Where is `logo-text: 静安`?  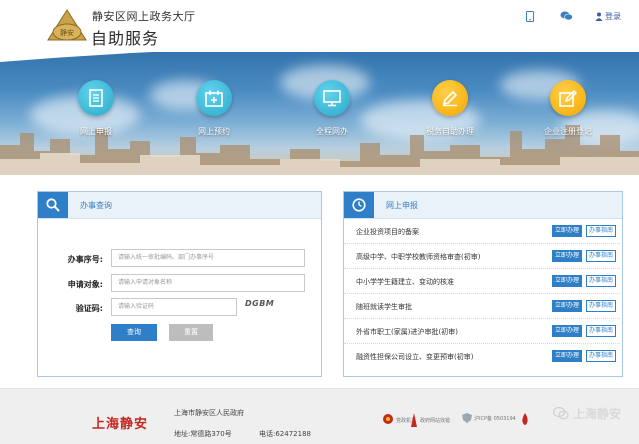 logo-text: 静安 is located at coordinates (67, 32).